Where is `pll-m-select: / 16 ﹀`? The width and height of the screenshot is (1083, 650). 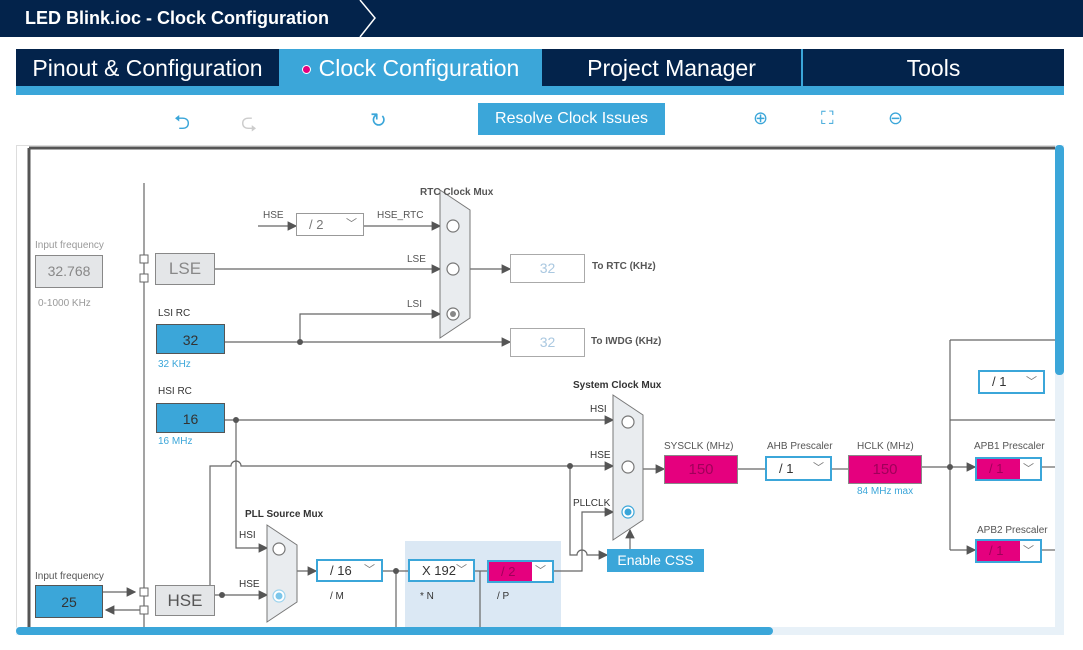 pll-m-select: / 16 ﹀ is located at coordinates (349, 570).